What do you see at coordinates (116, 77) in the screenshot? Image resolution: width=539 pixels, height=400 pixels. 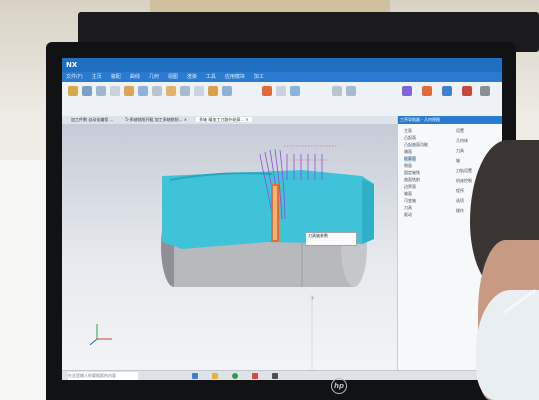 I see `menu-item: 装配` at bounding box center [116, 77].